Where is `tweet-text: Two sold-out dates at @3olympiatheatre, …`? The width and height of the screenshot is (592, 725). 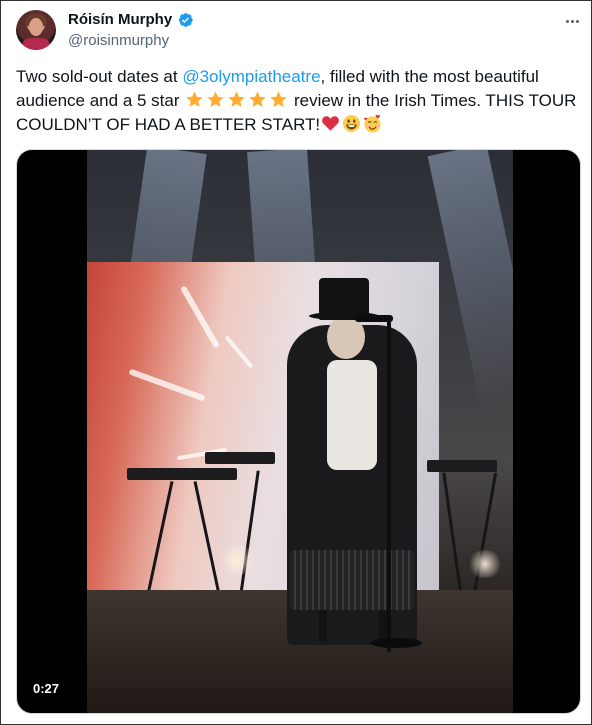
tweet-text: Two sold-out dates at @3olympiatheatre, … is located at coordinates (298, 101).